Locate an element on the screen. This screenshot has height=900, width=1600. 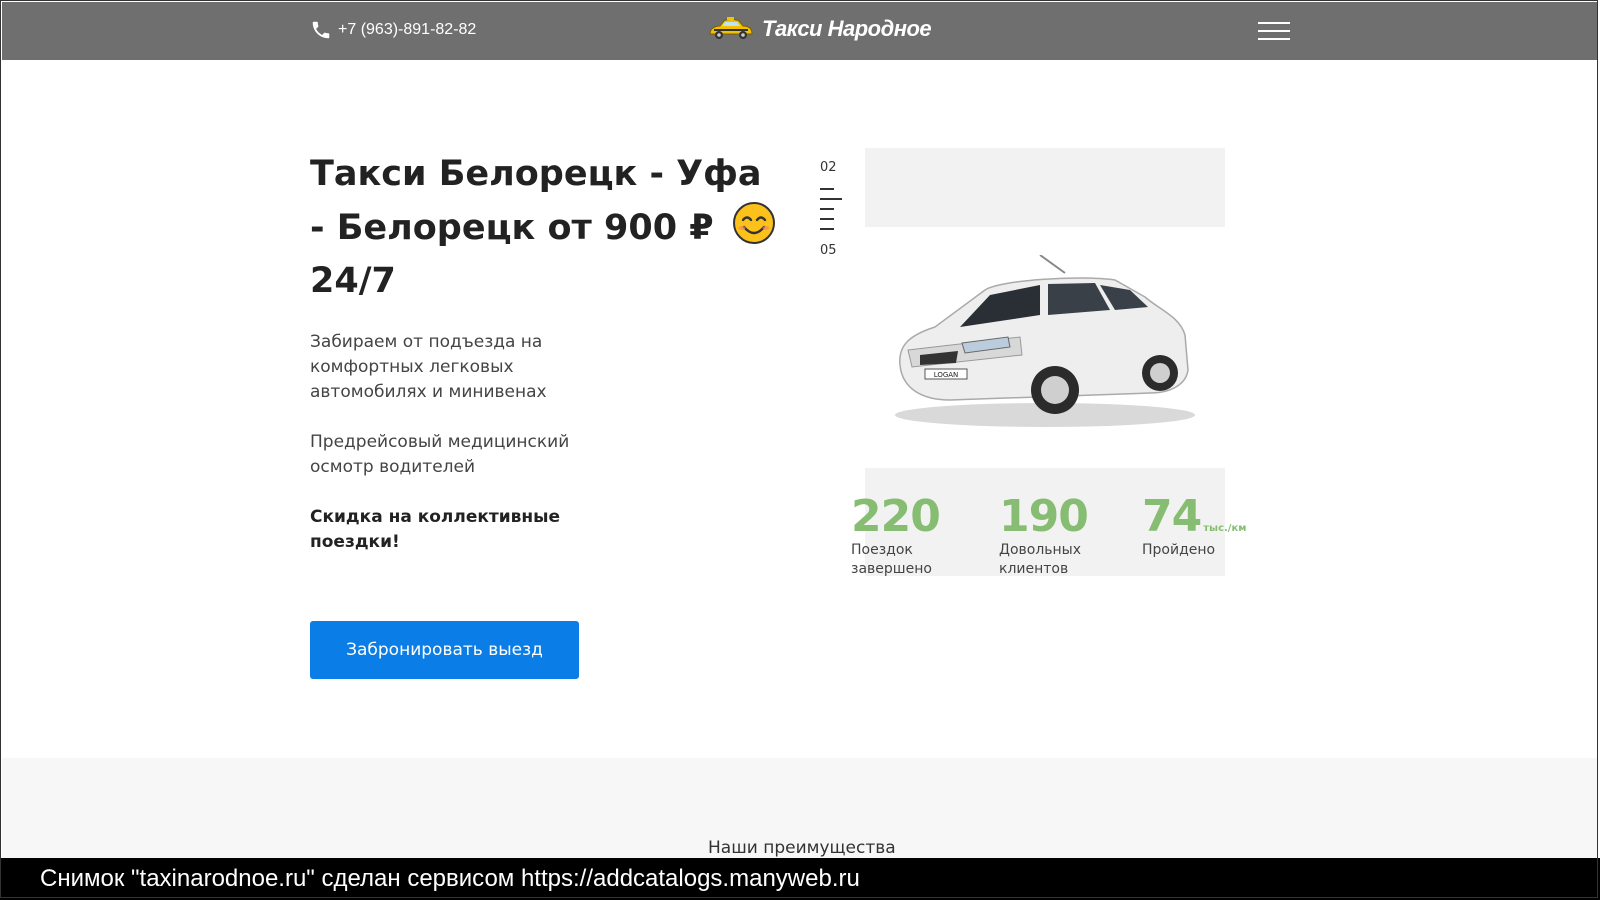
slide-dot-active is located at coordinates (831, 199).